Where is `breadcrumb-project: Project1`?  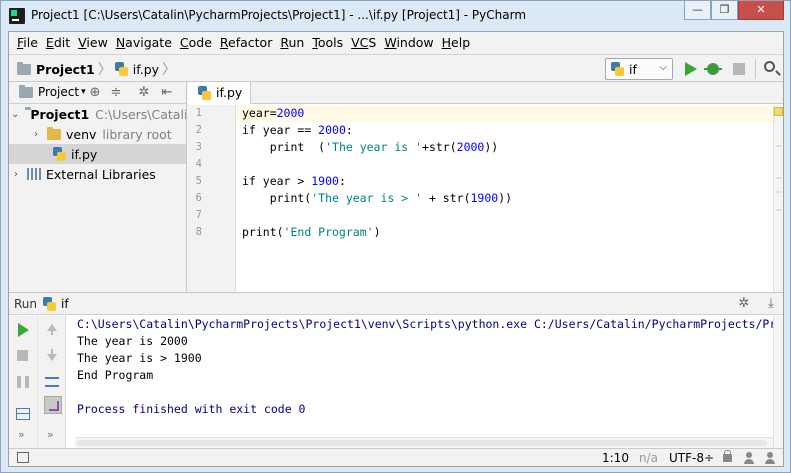
breadcrumb-project: Project1 is located at coordinates (65, 69).